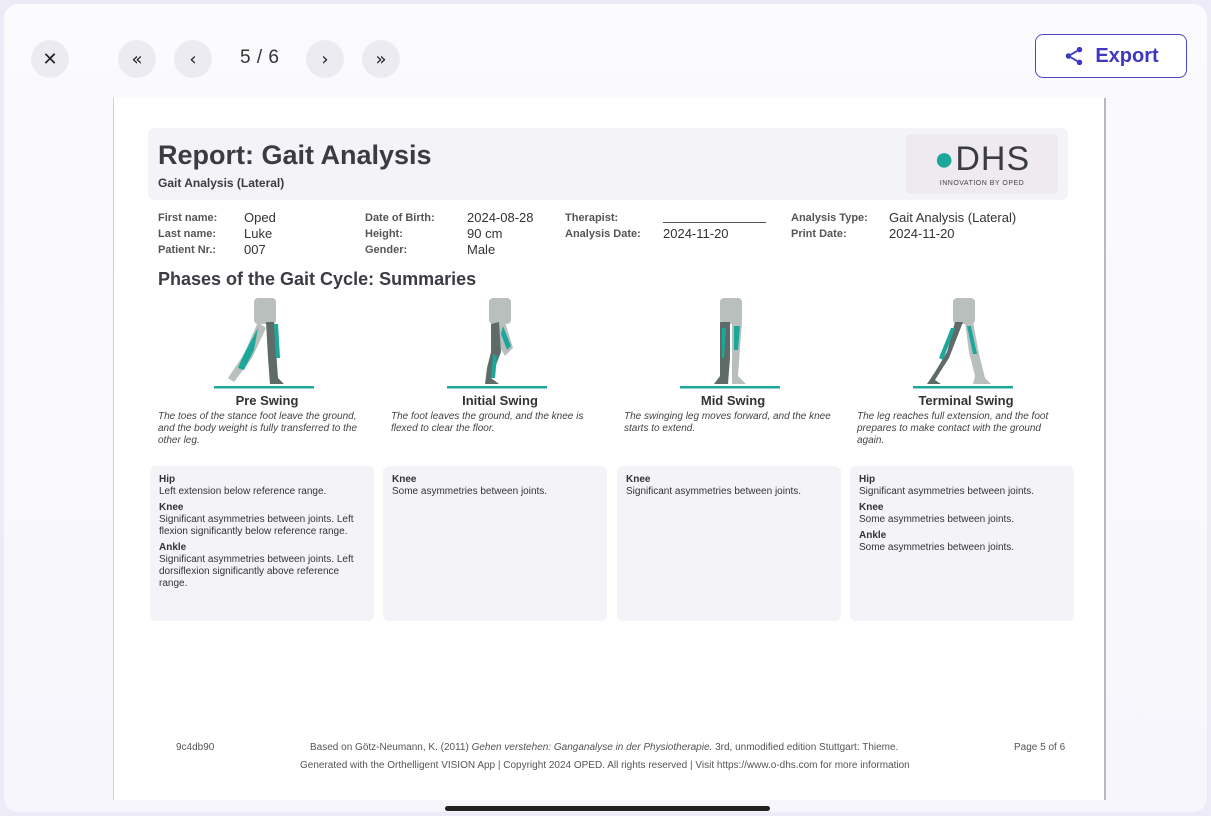 Image resolution: width=1211 pixels, height=816 pixels. What do you see at coordinates (500, 400) in the screenshot?
I see `phase-name: Initial Swing` at bounding box center [500, 400].